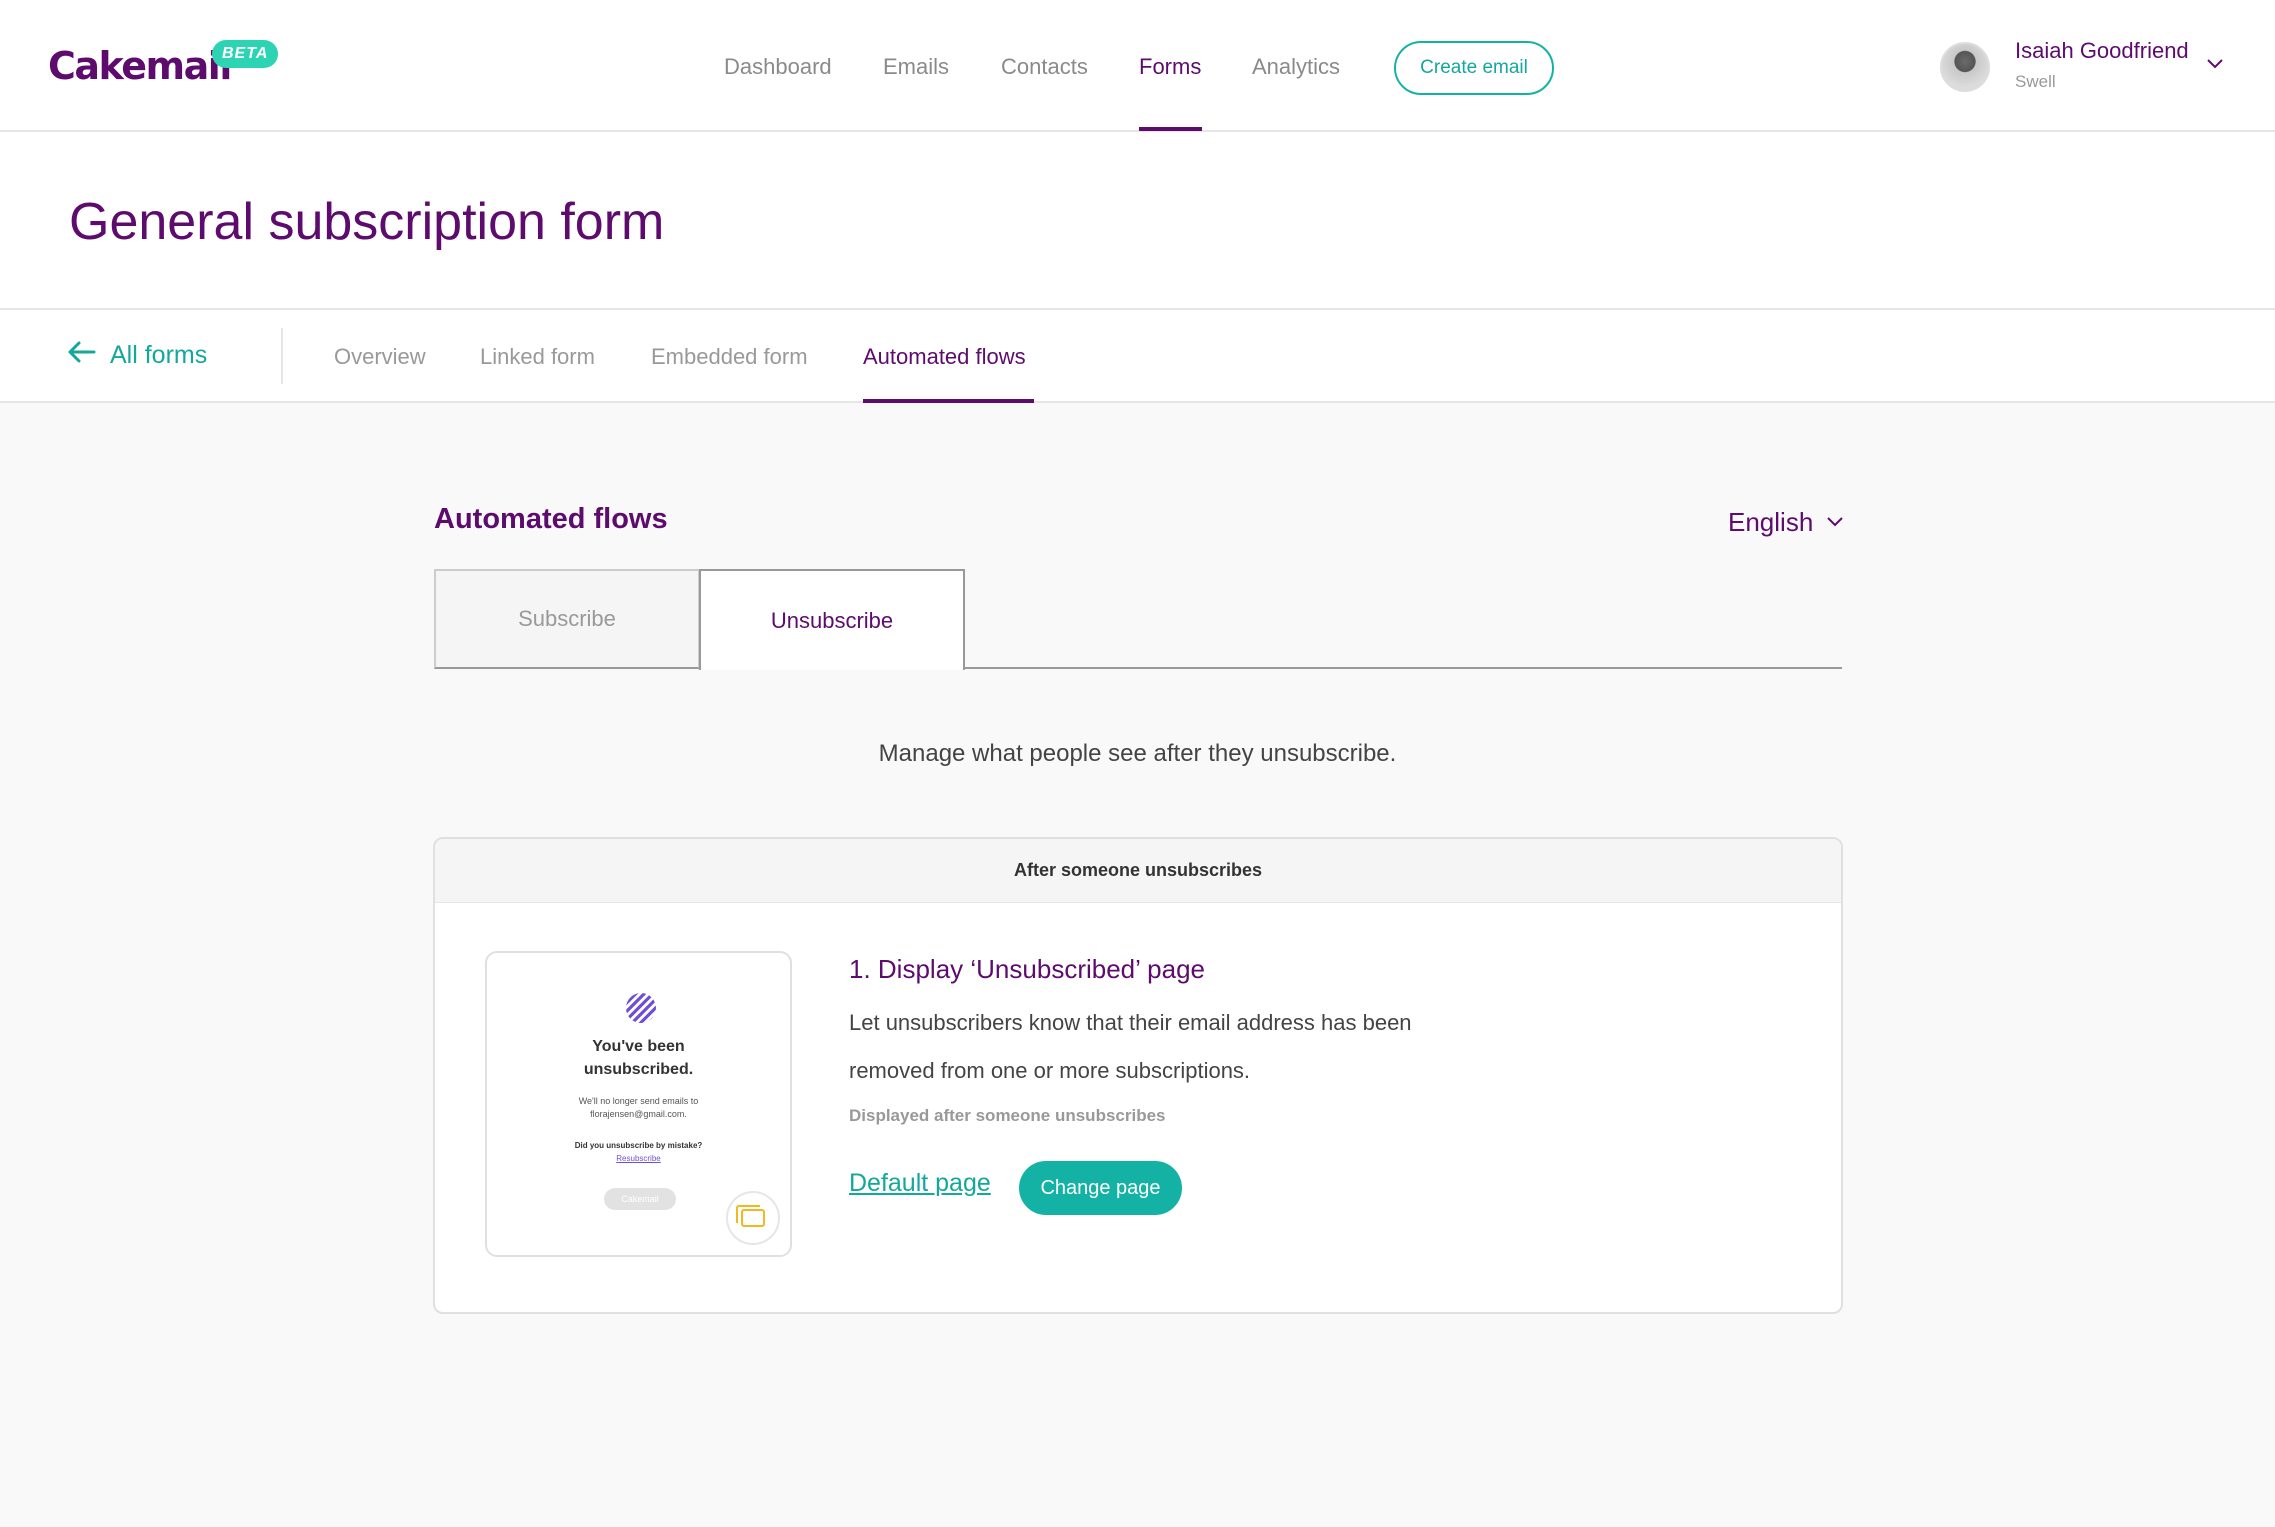 The width and height of the screenshot is (2275, 1527). What do you see at coordinates (1296, 67) in the screenshot?
I see `nav-analytics: Analytics` at bounding box center [1296, 67].